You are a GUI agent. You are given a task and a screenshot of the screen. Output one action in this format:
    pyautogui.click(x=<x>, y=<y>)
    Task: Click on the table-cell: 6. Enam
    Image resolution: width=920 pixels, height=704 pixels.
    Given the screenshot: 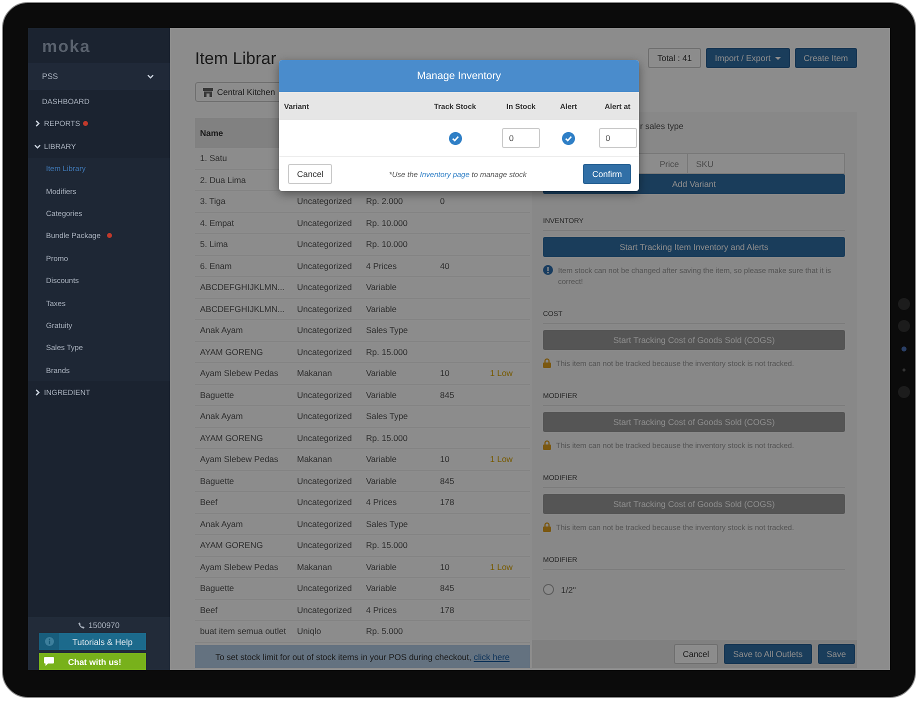 What is the action you would take?
    pyautogui.click(x=216, y=265)
    